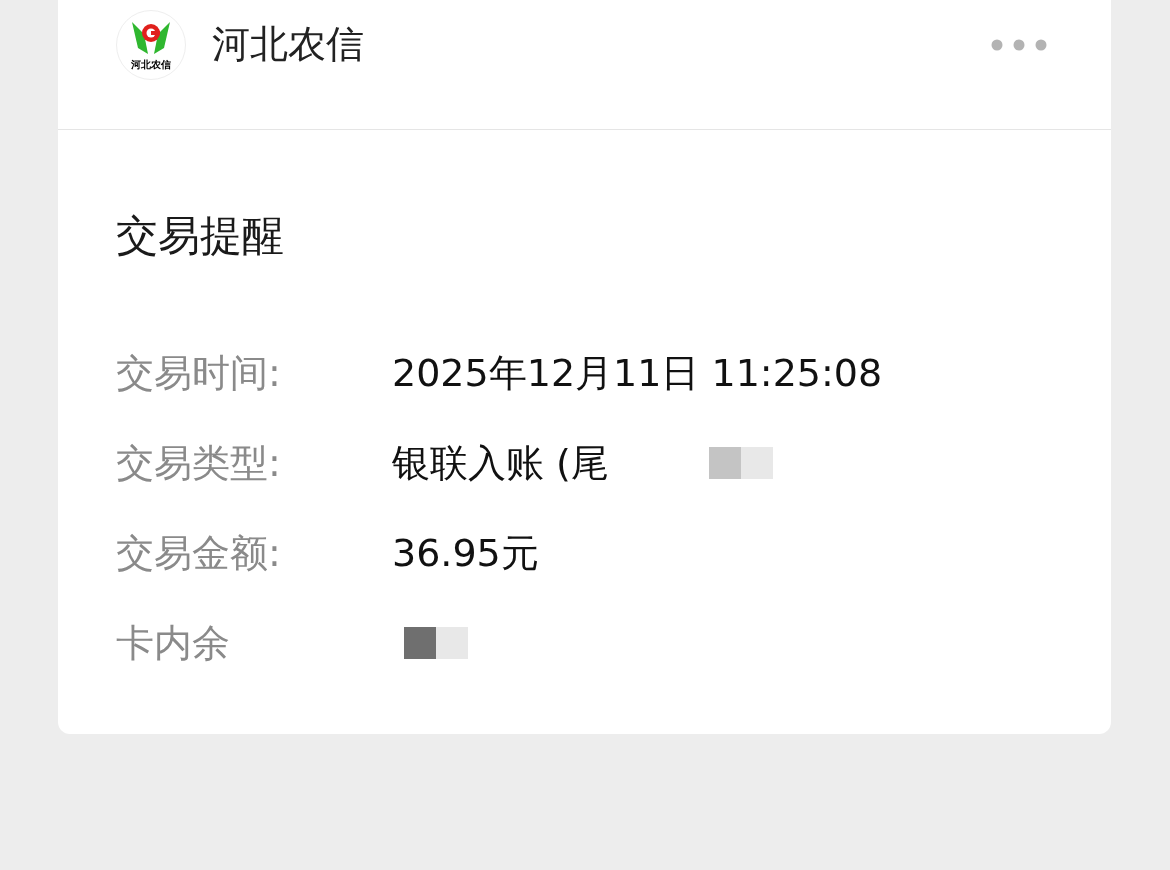 This screenshot has width=1170, height=870. Describe the element at coordinates (200, 236) in the screenshot. I see `message-title: 交易提醒` at that location.